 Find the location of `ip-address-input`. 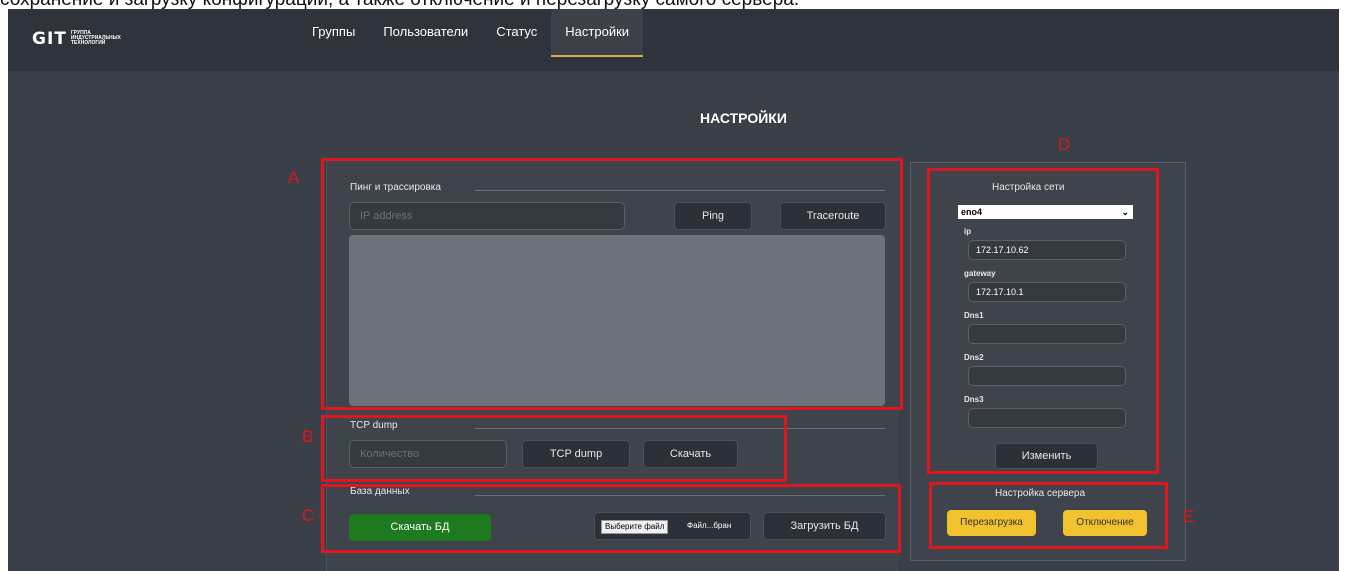

ip-address-input is located at coordinates (487, 216).